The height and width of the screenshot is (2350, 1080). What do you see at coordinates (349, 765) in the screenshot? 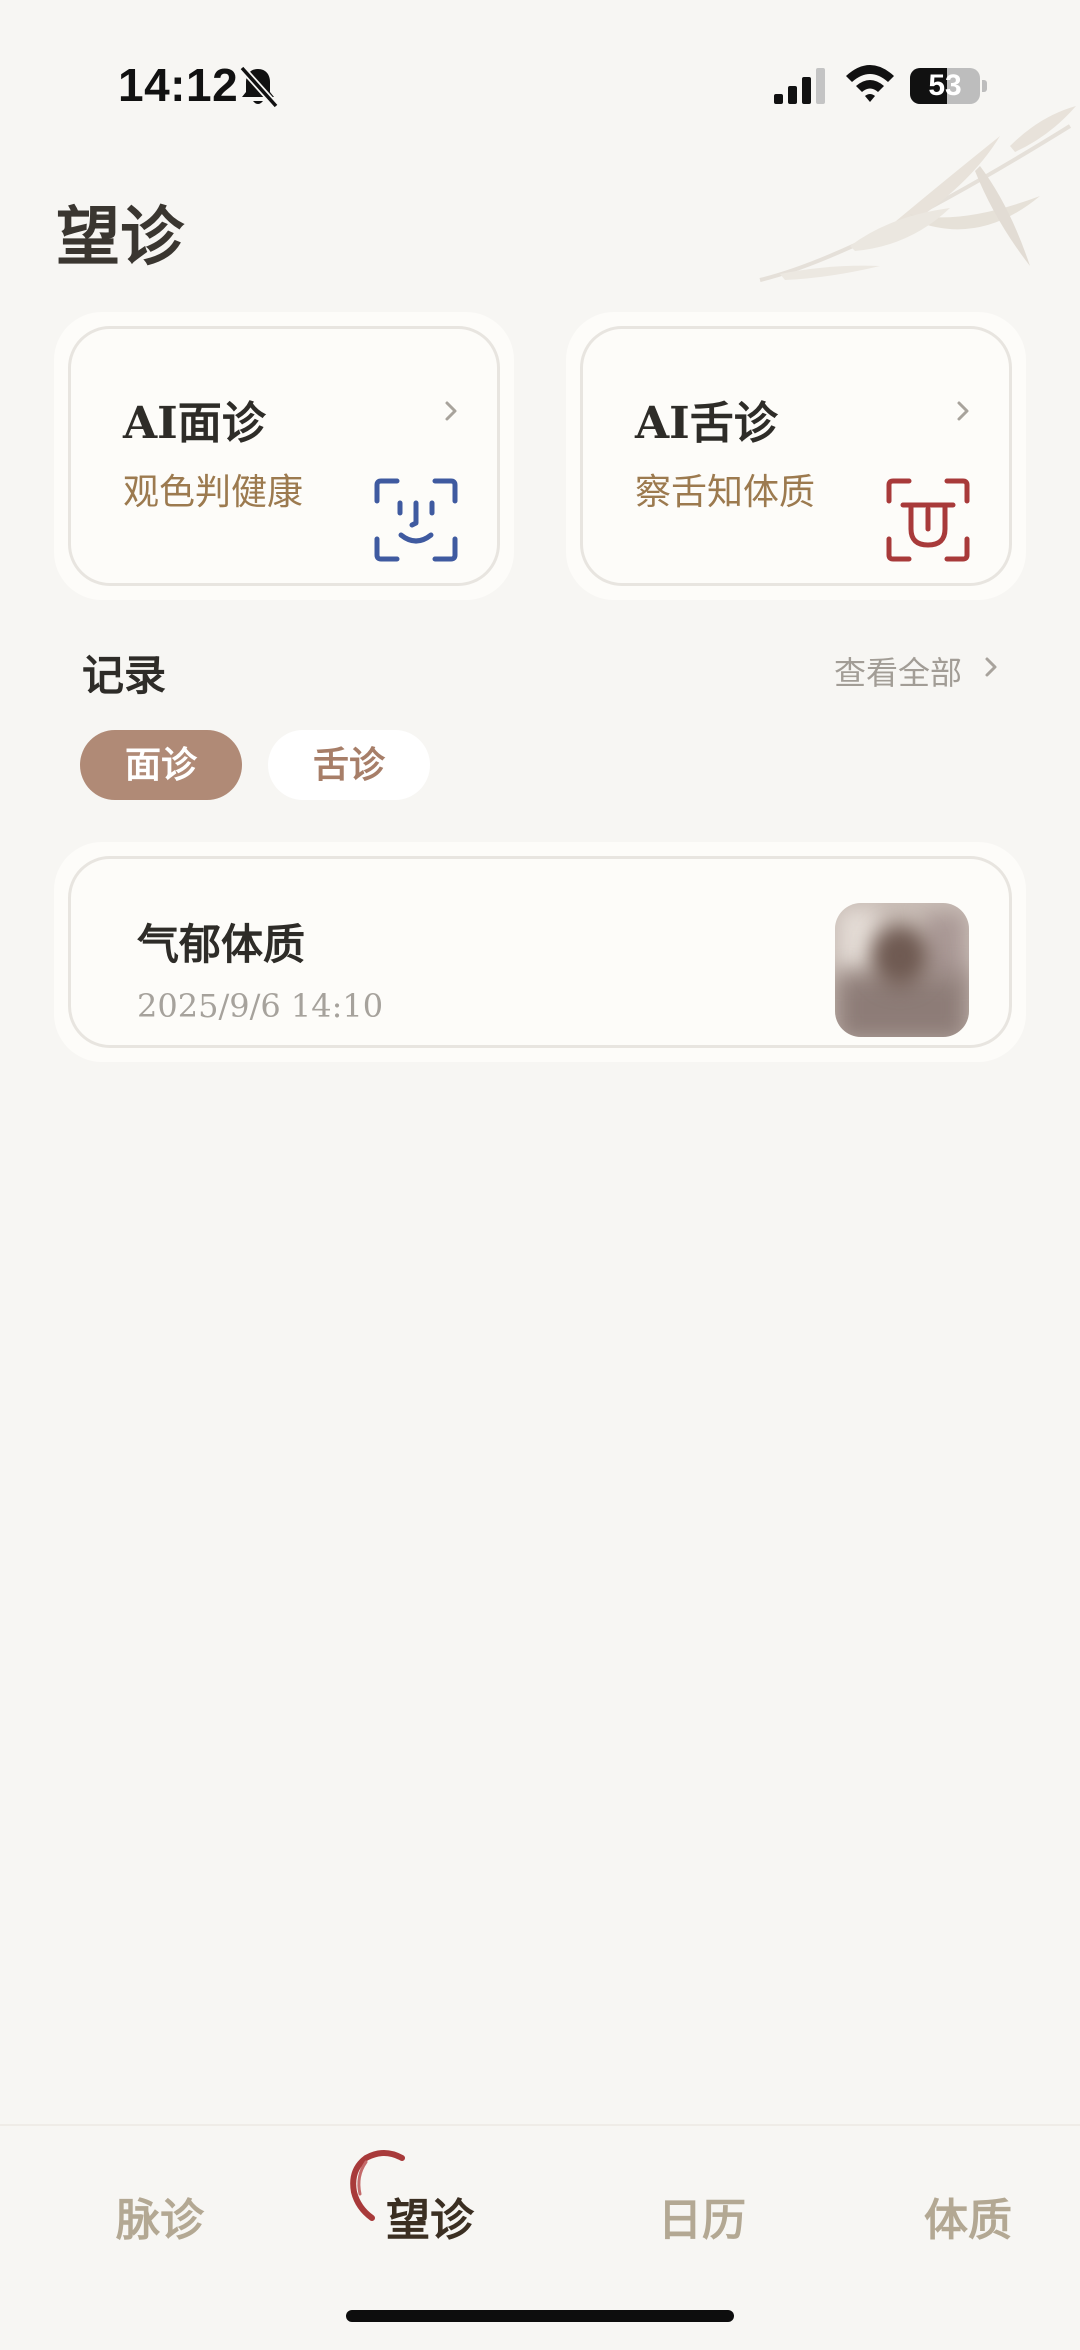
I see `tab-tongue: 舌诊` at bounding box center [349, 765].